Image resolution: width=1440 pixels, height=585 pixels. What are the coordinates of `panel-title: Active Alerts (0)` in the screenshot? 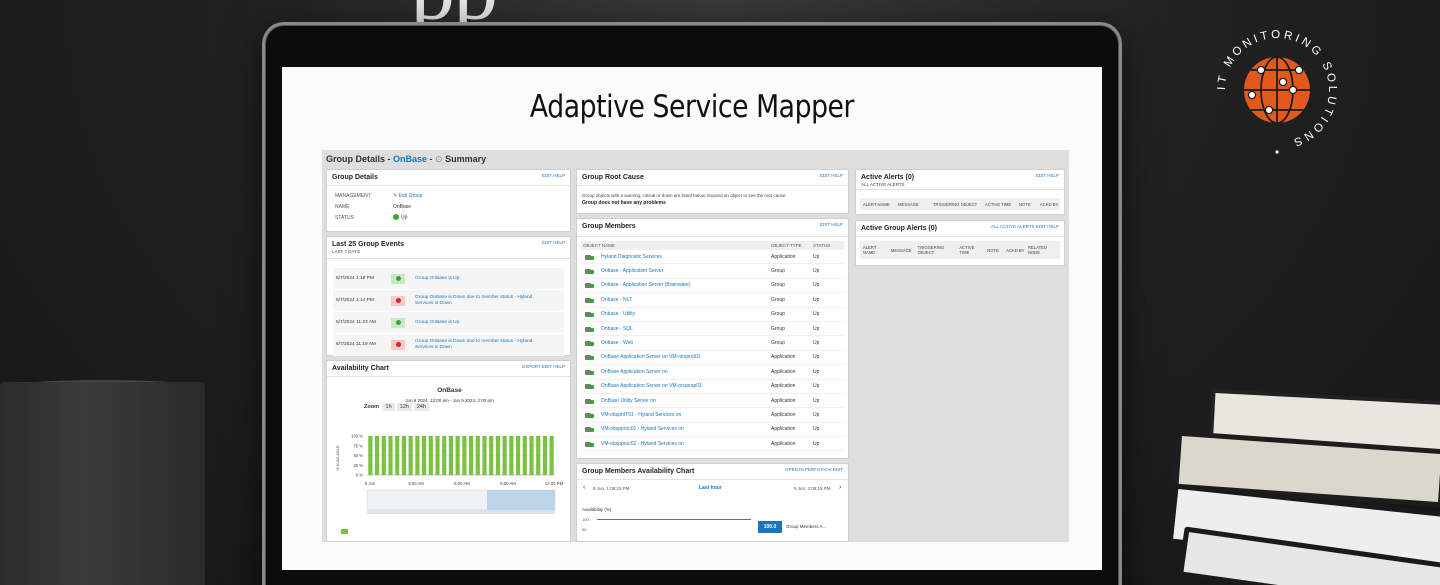 It's located at (888, 177).